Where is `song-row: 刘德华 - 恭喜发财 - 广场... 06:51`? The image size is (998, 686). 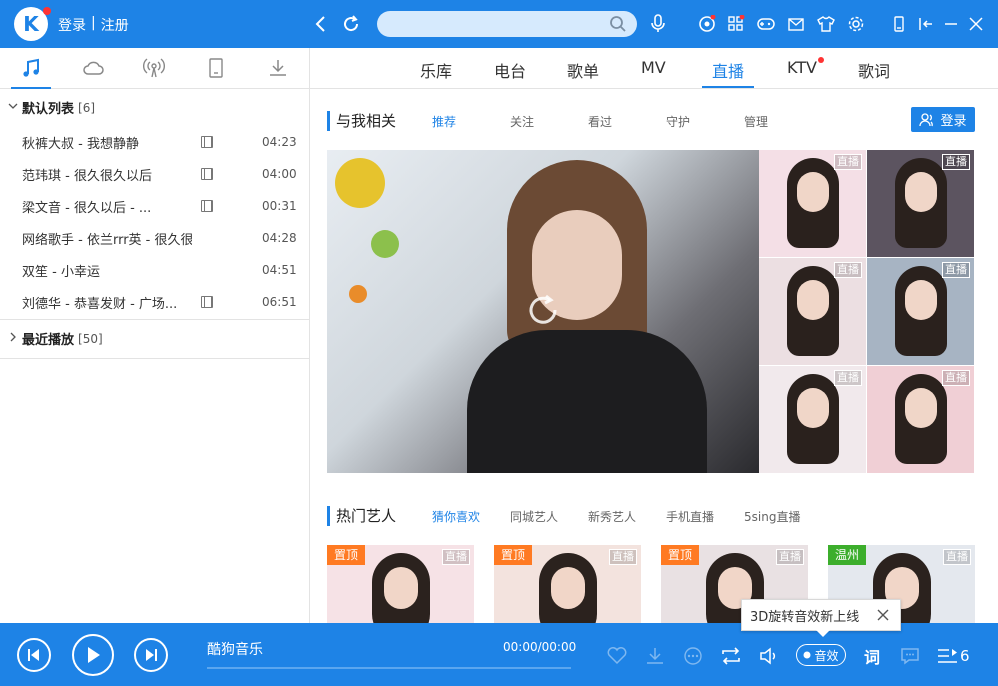 song-row: 刘德华 - 恭喜发财 - 广场... 06:51 is located at coordinates (154, 302).